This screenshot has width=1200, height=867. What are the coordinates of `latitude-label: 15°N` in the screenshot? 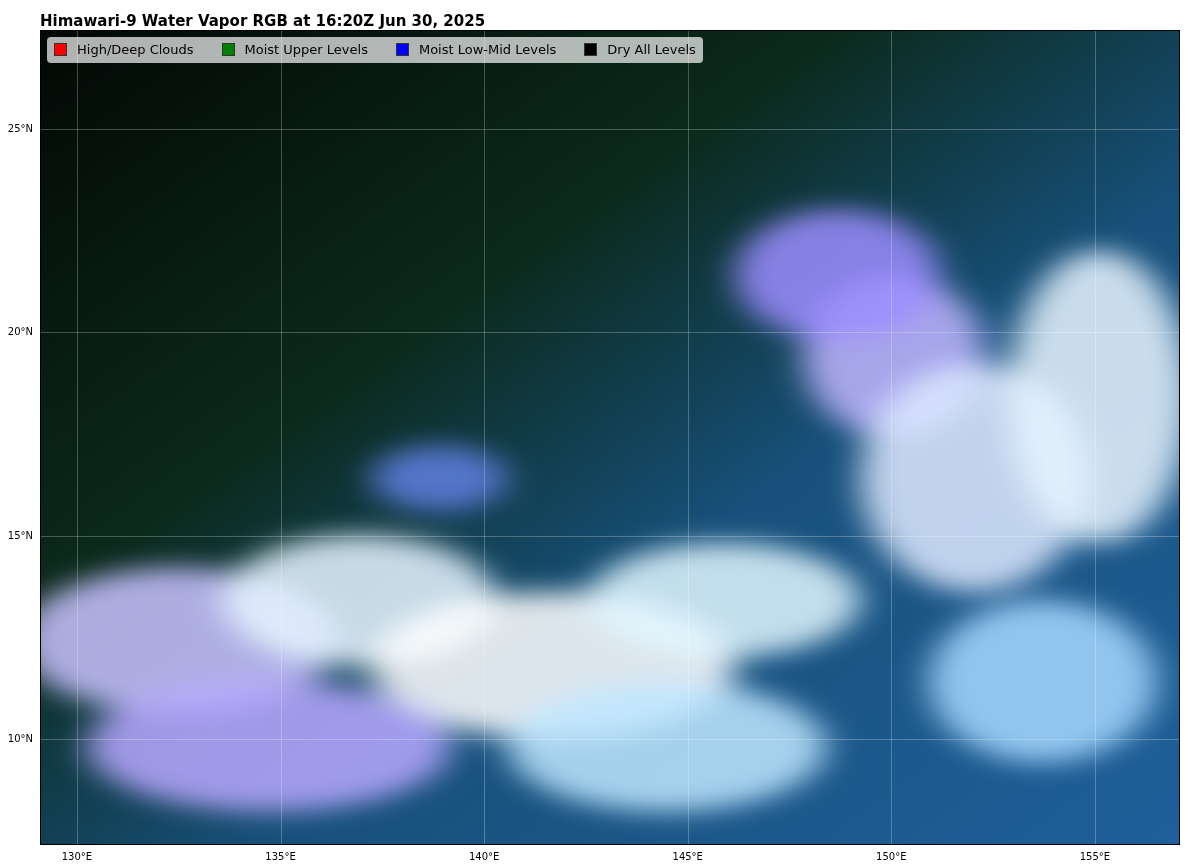 It's located at (20, 535).